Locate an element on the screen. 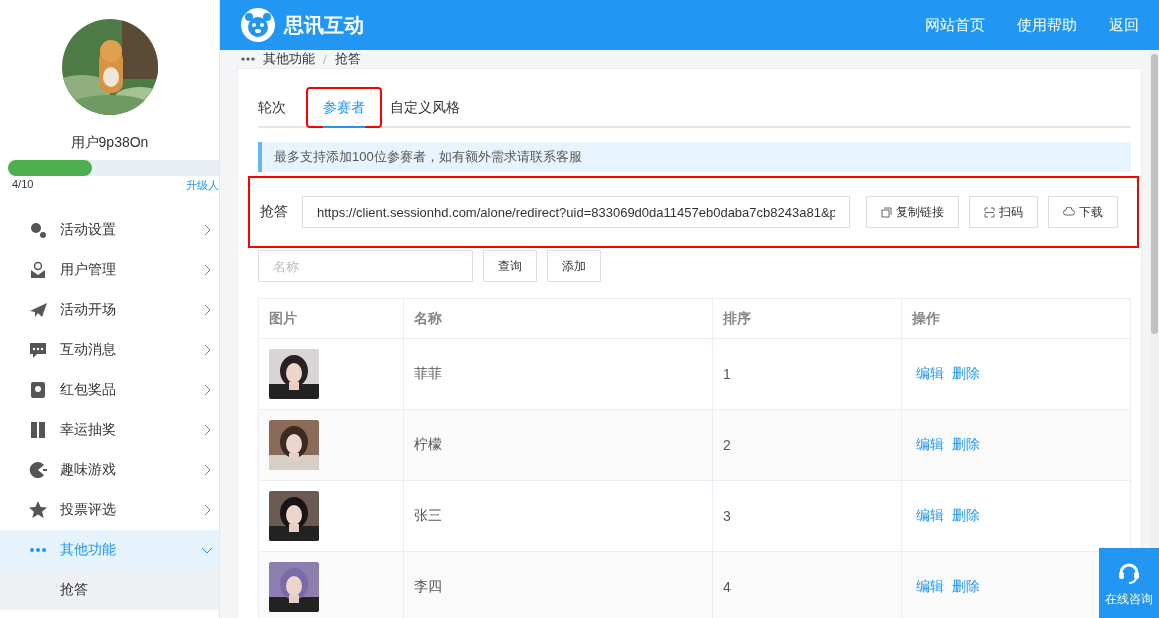  table-cell: 1 is located at coordinates (807, 374).